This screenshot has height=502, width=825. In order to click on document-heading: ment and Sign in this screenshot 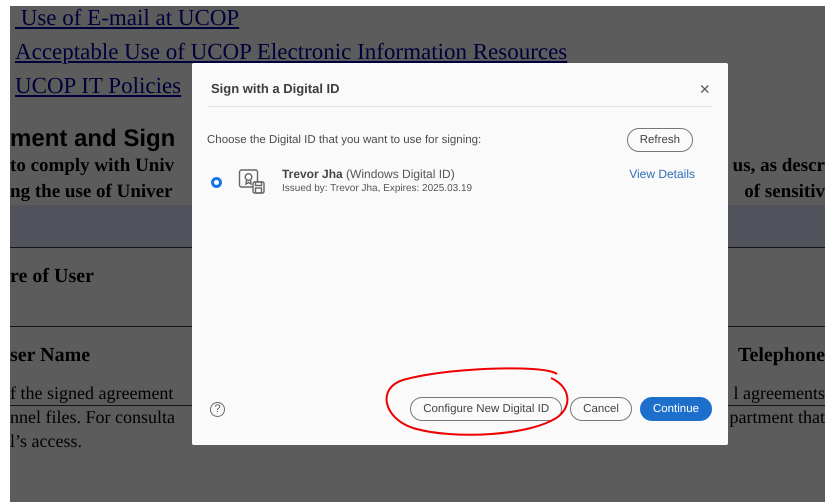, I will do `click(93, 139)`.